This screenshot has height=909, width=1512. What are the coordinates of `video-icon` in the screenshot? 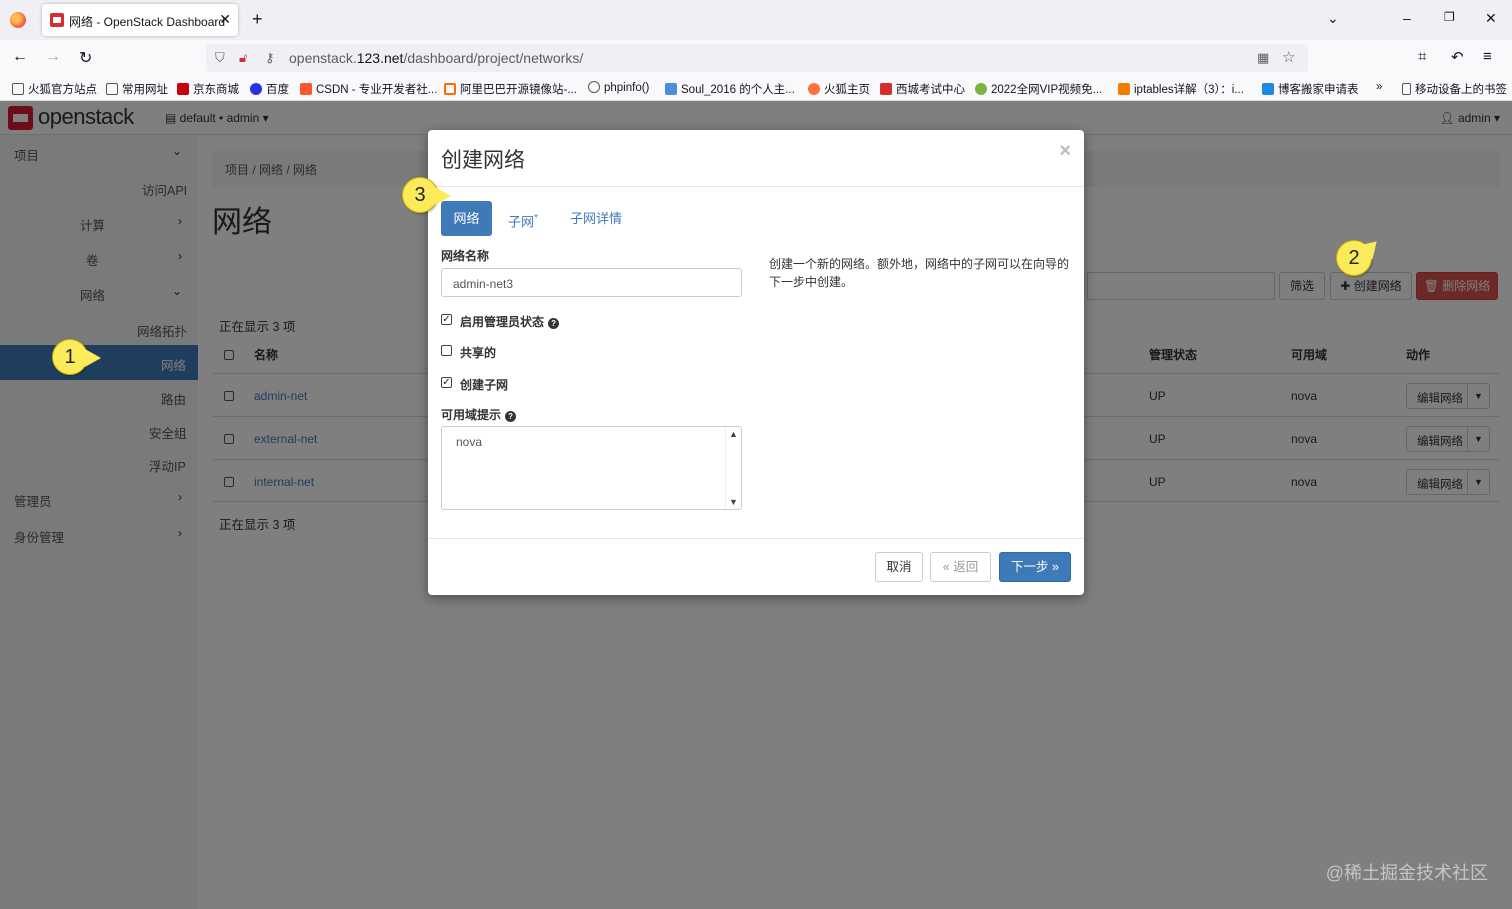 It's located at (981, 89).